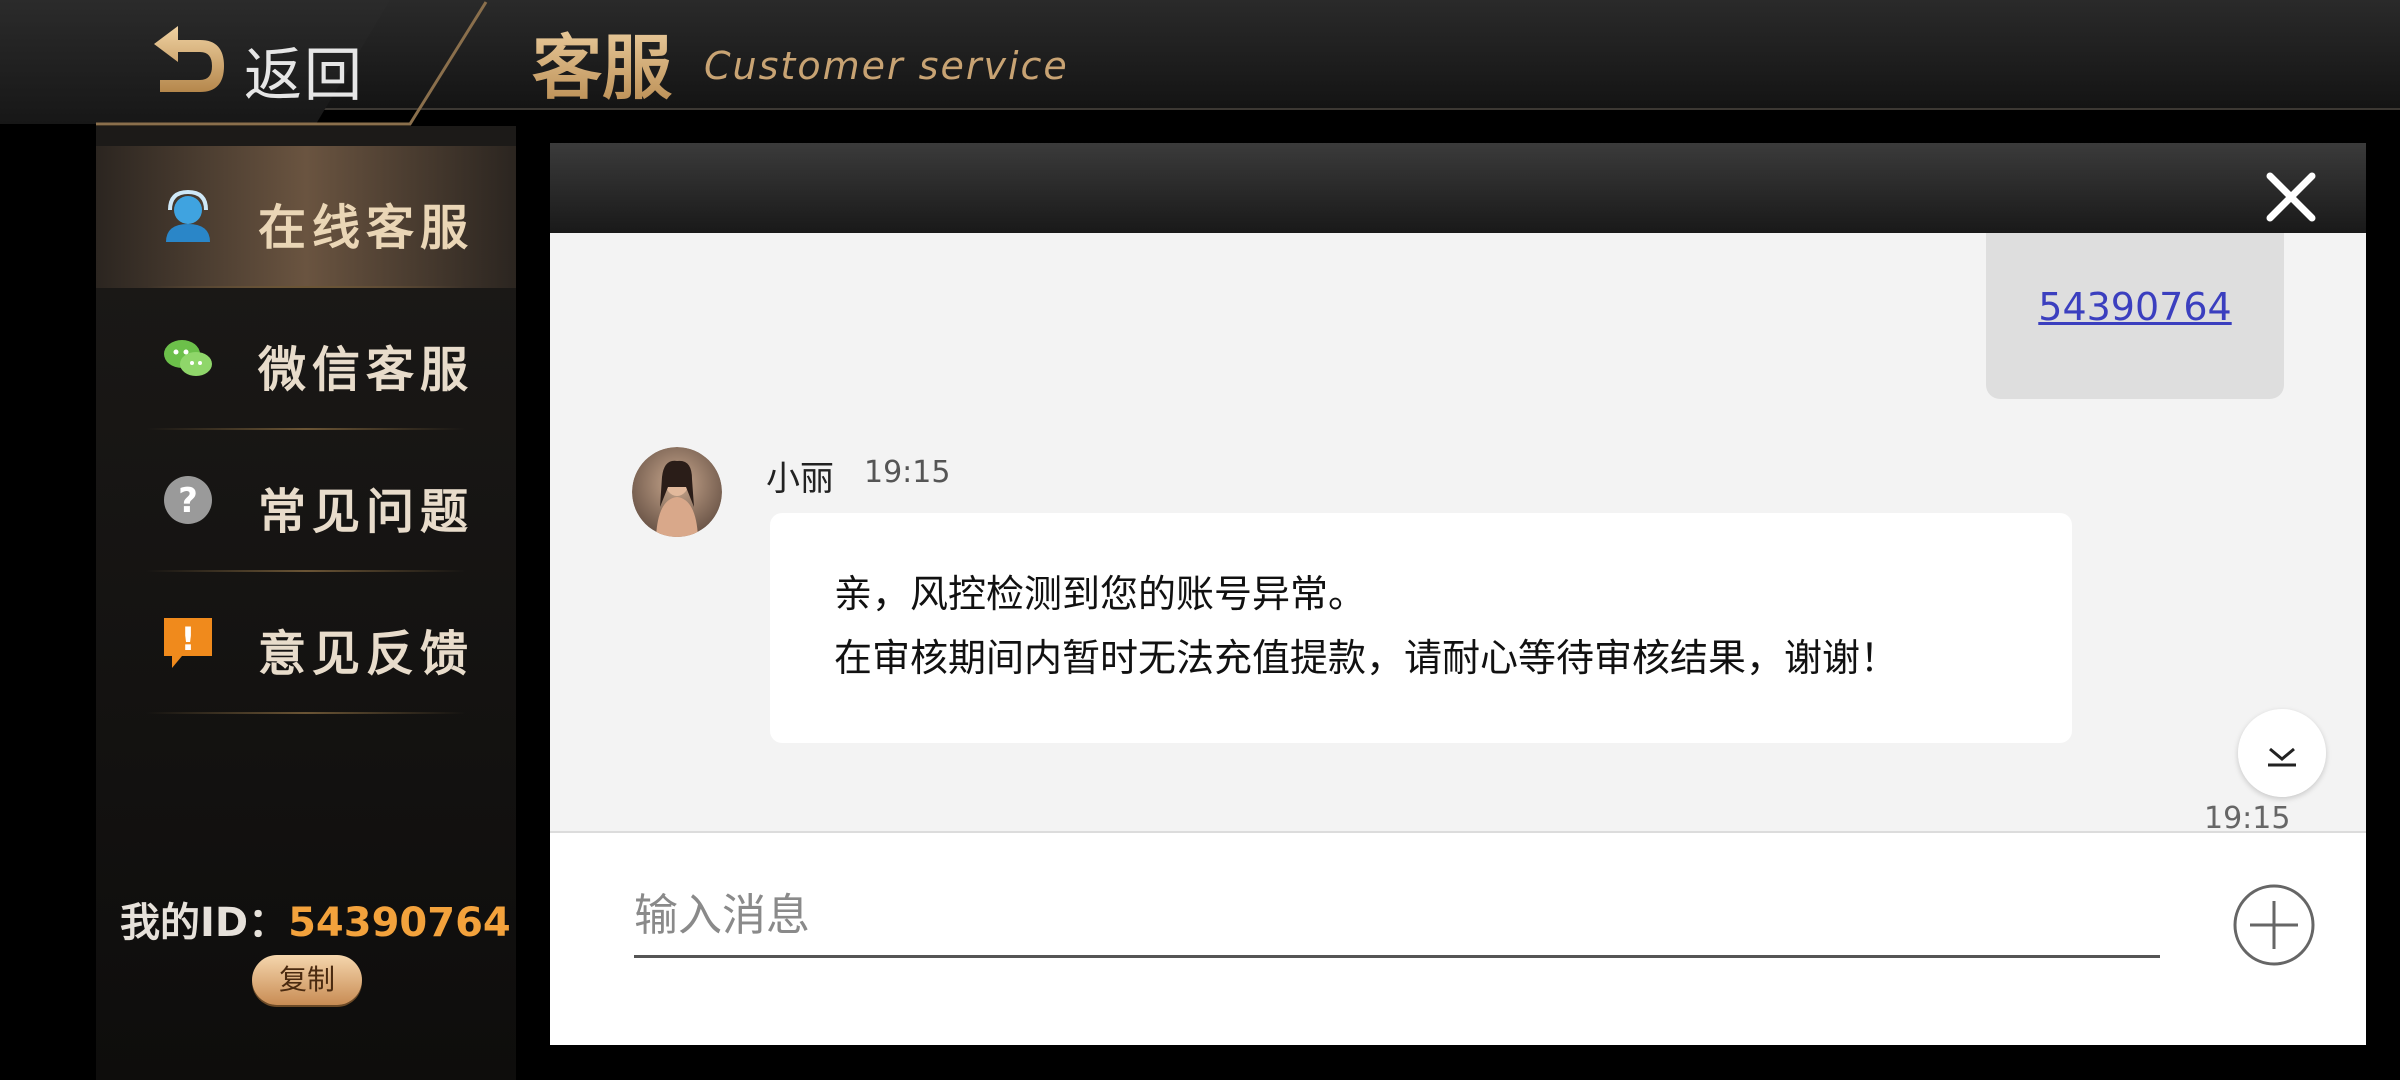 Image resolution: width=2400 pixels, height=1080 pixels. Describe the element at coordinates (366, 228) in the screenshot. I see `sidebar-item-label: 在线客服` at that location.